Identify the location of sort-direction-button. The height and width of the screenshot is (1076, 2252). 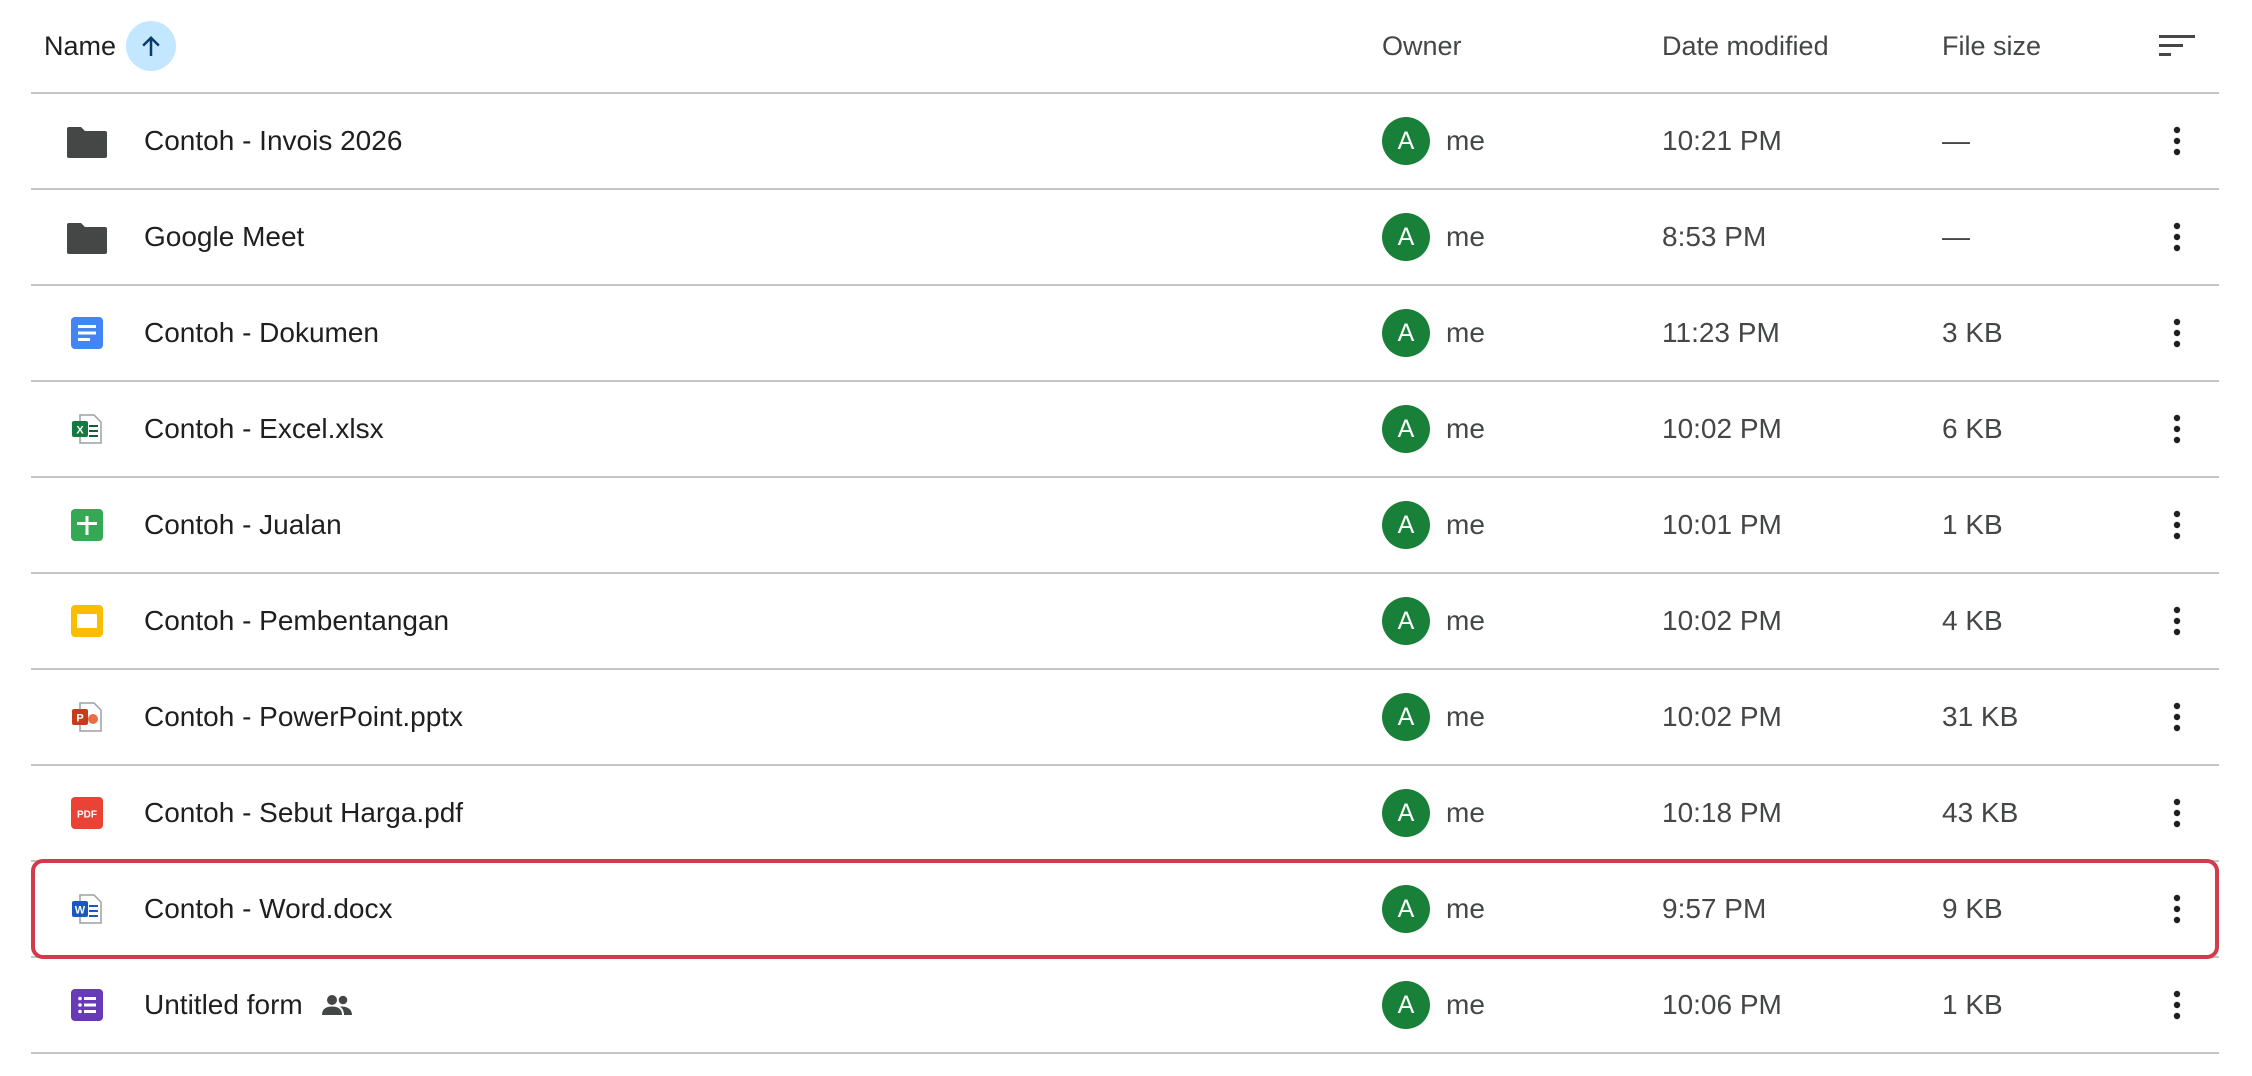
(151, 46).